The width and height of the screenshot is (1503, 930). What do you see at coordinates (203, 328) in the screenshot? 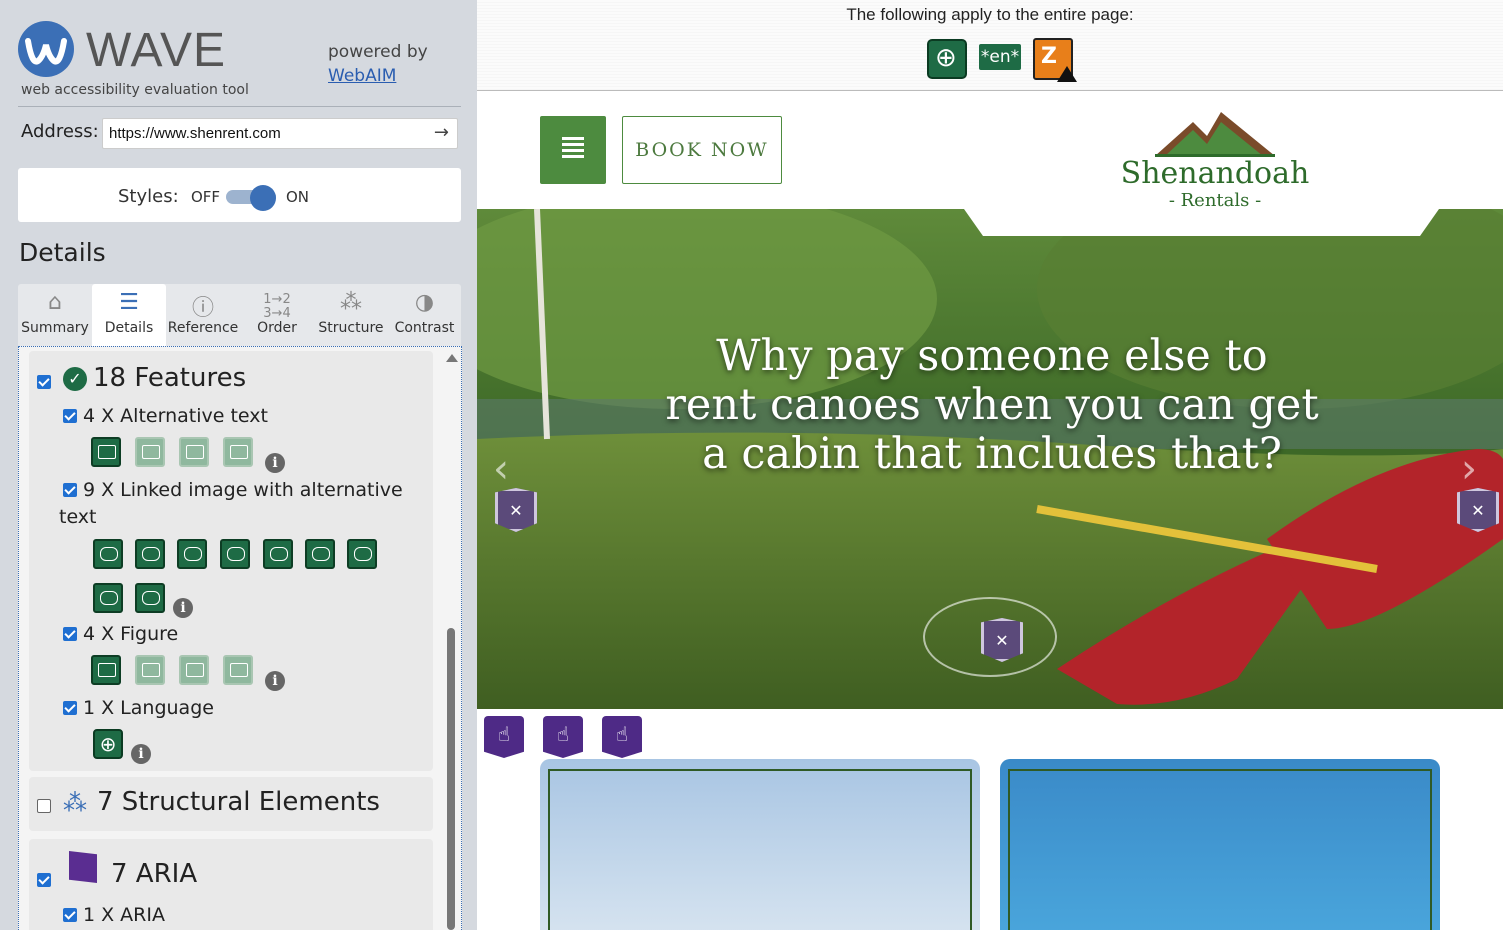
I see `tab-label: Reference` at bounding box center [203, 328].